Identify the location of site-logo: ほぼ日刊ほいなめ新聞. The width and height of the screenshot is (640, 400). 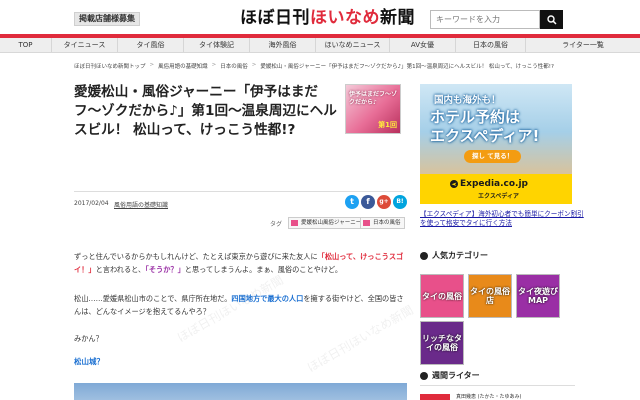
(327, 18).